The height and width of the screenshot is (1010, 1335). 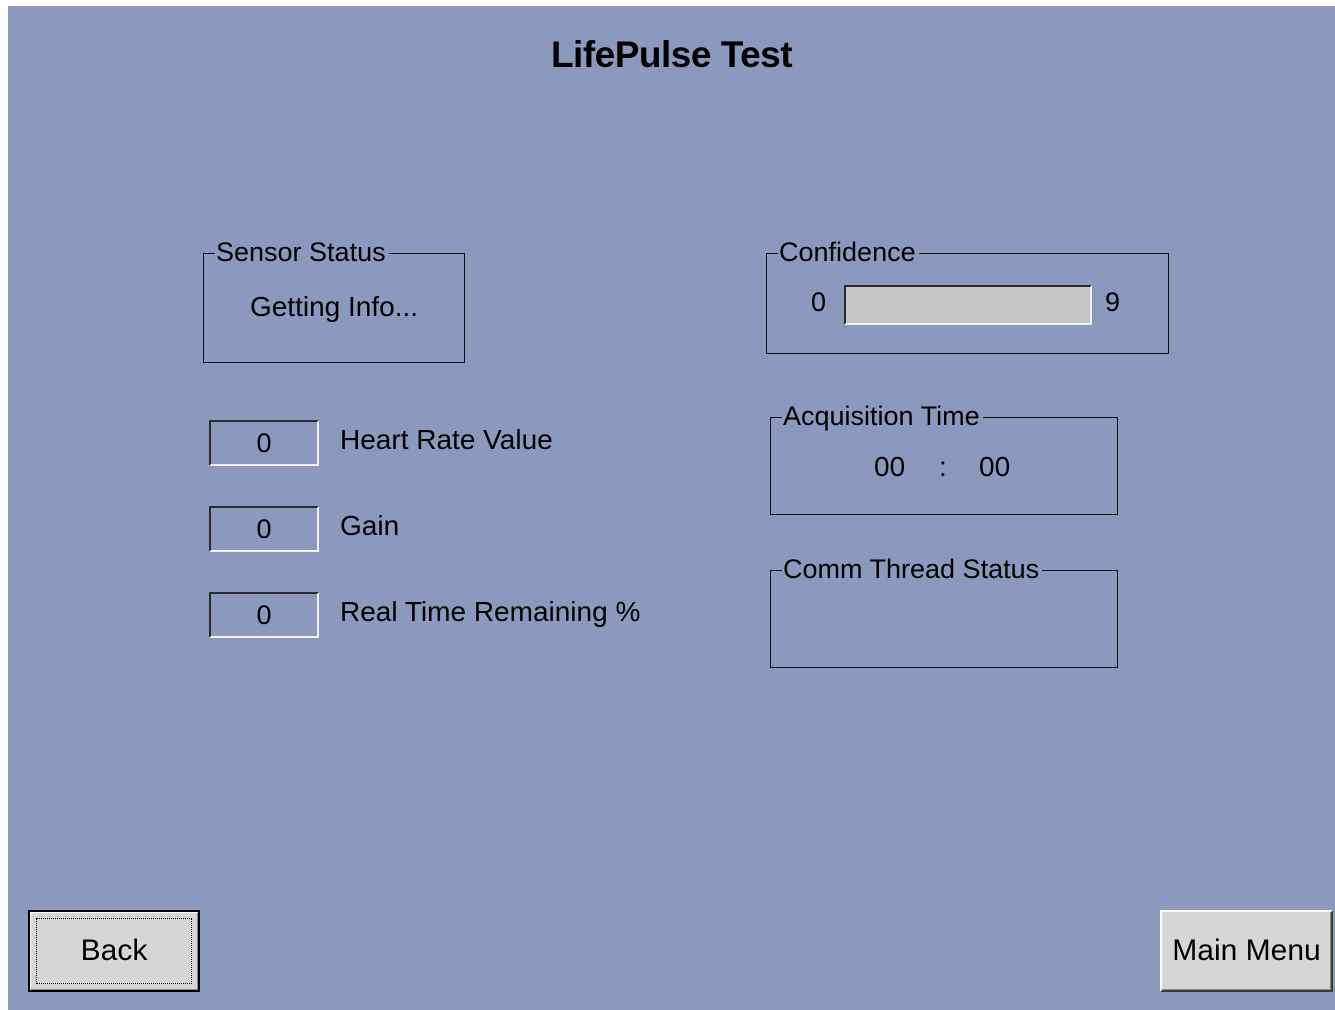 What do you see at coordinates (302, 252) in the screenshot?
I see `sensor-status-legend: Sensor Status` at bounding box center [302, 252].